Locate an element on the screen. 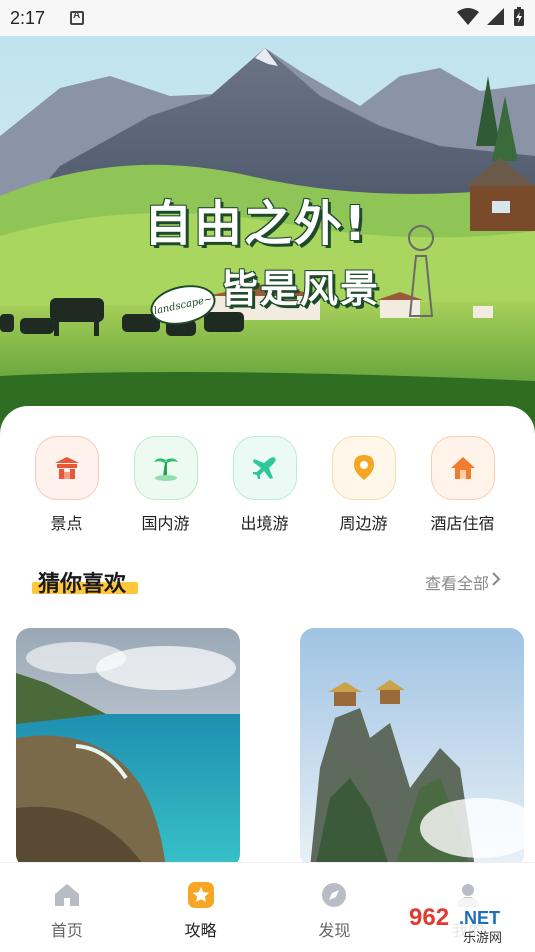  watermark-logo: 962 .NET 乐游网 is located at coordinates (467, 922).